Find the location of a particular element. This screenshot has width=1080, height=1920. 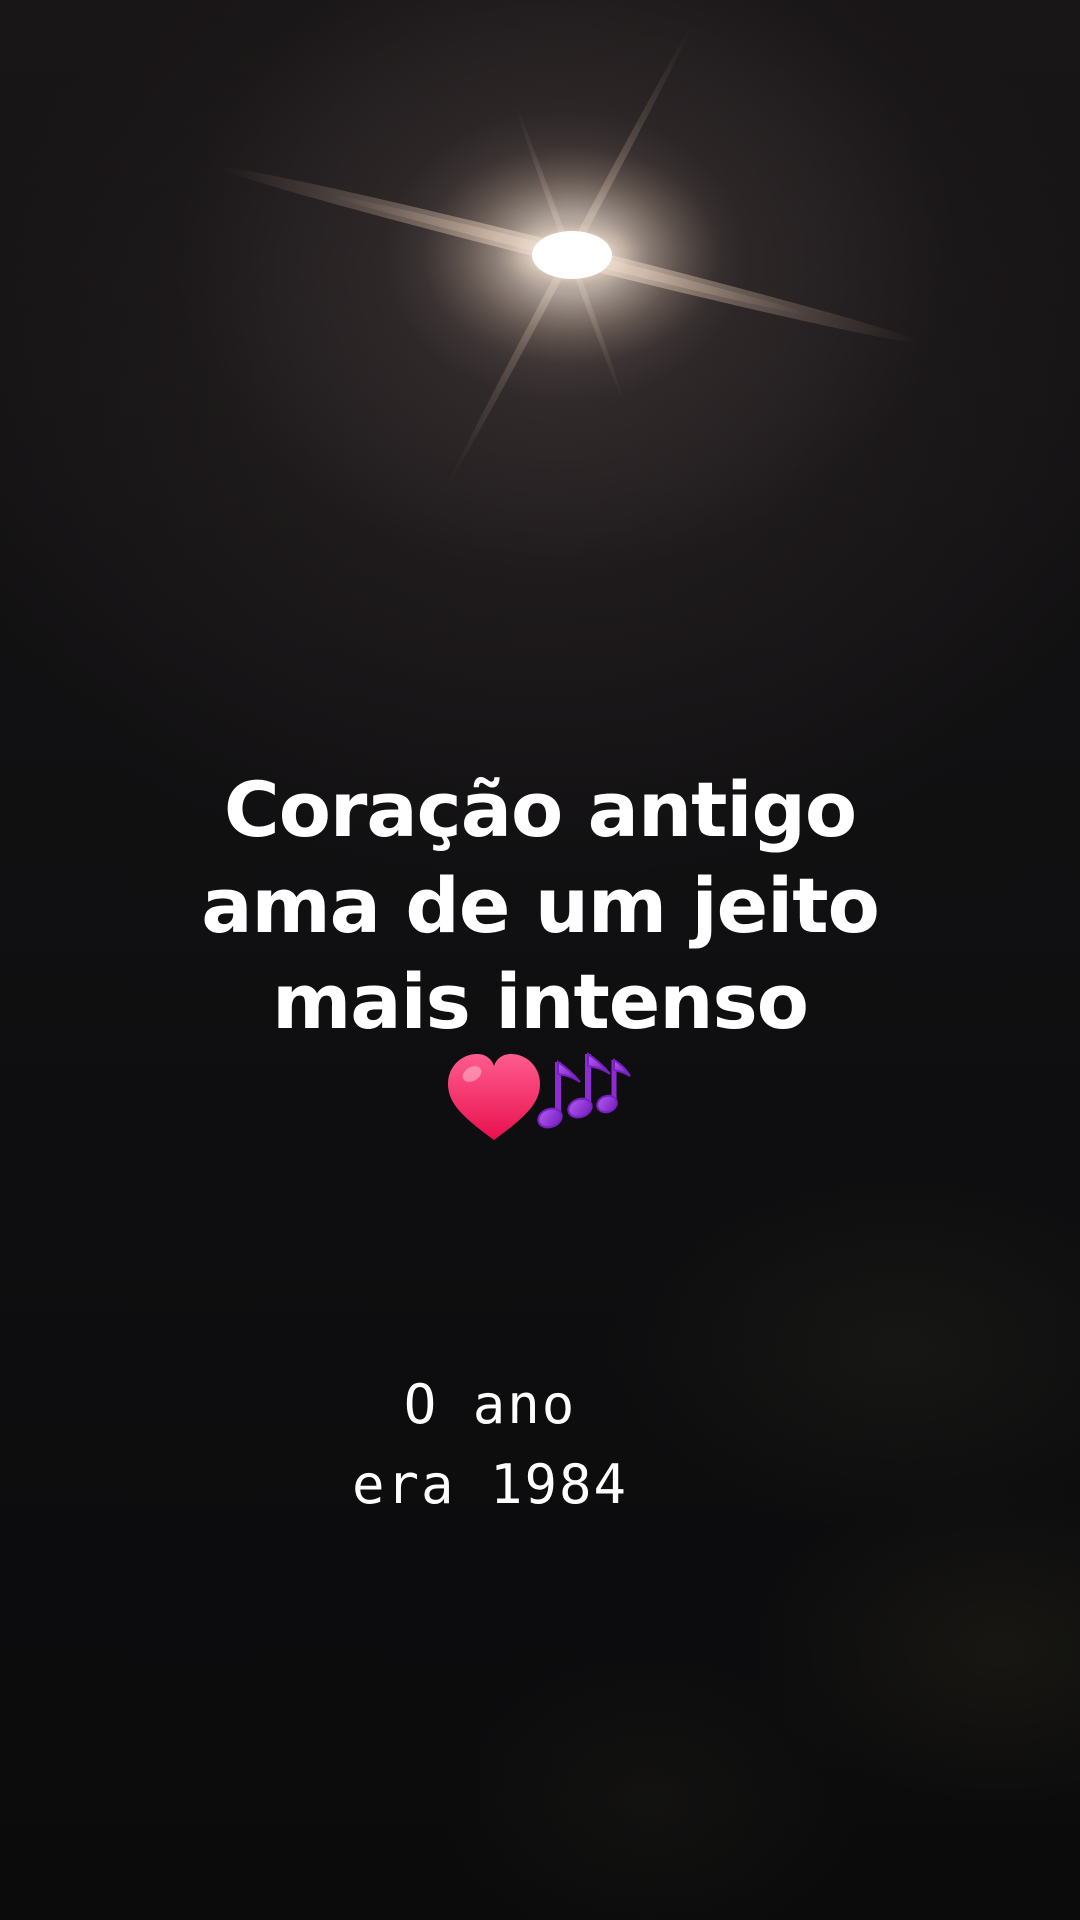

caption-line: mais intenso is located at coordinates (540, 1001).